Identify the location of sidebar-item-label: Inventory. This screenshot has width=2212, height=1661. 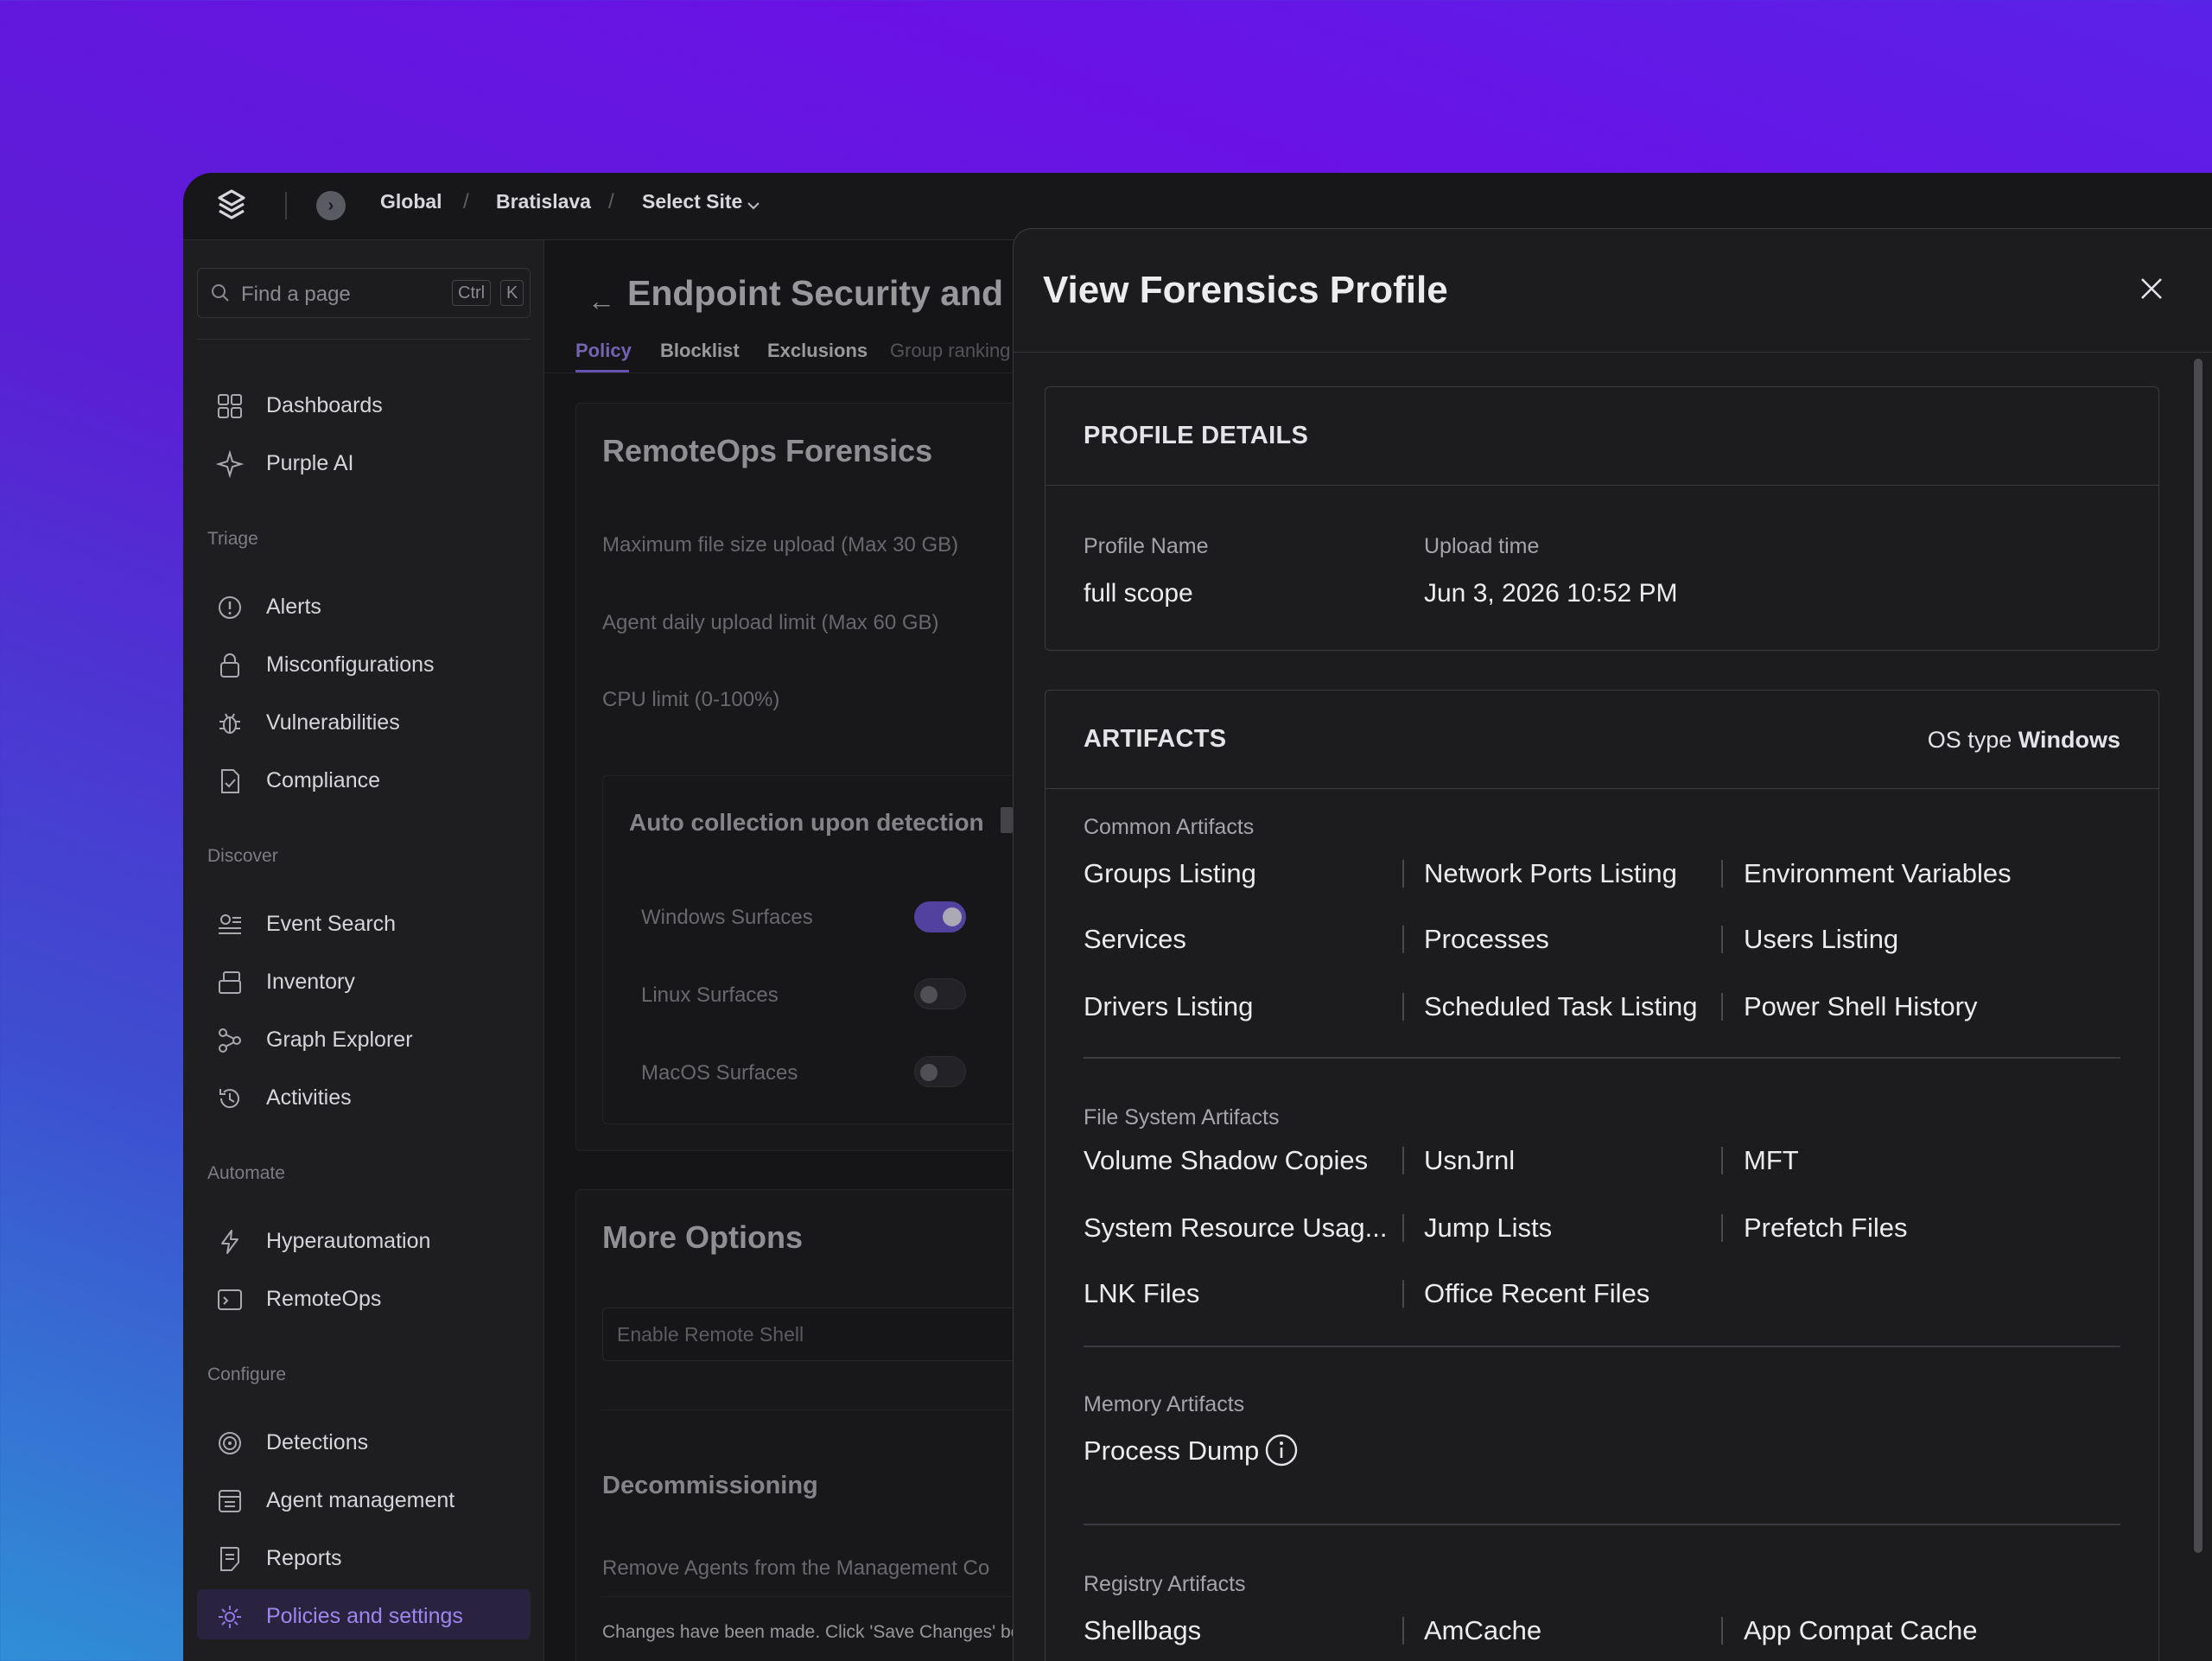
(310, 982).